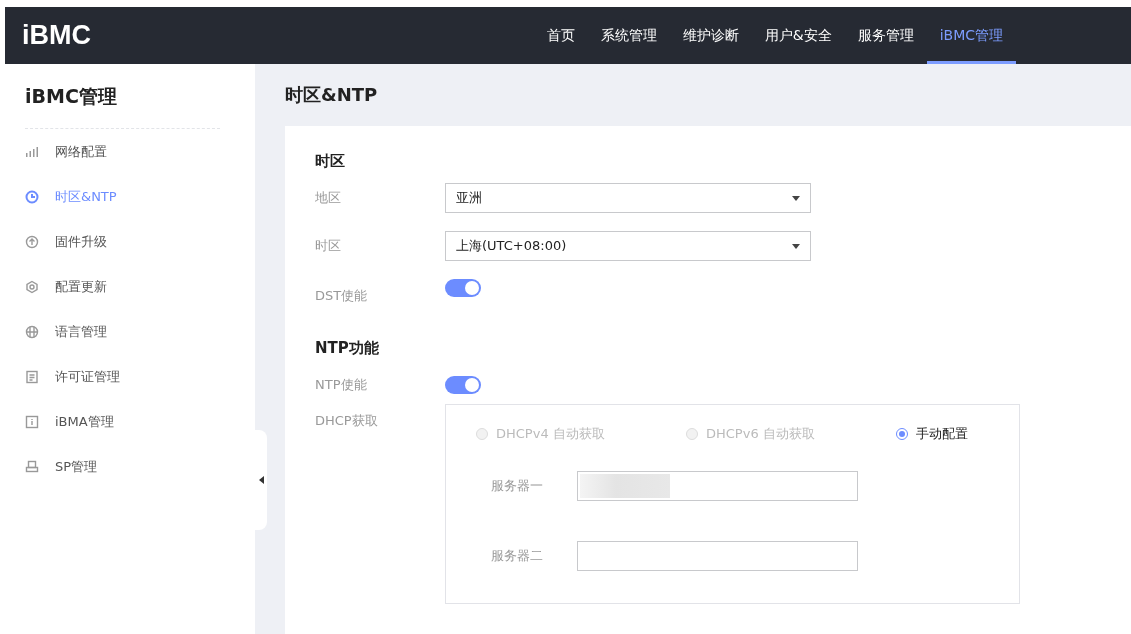 The height and width of the screenshot is (634, 1131). I want to click on field-label: NTP使能, so click(341, 385).